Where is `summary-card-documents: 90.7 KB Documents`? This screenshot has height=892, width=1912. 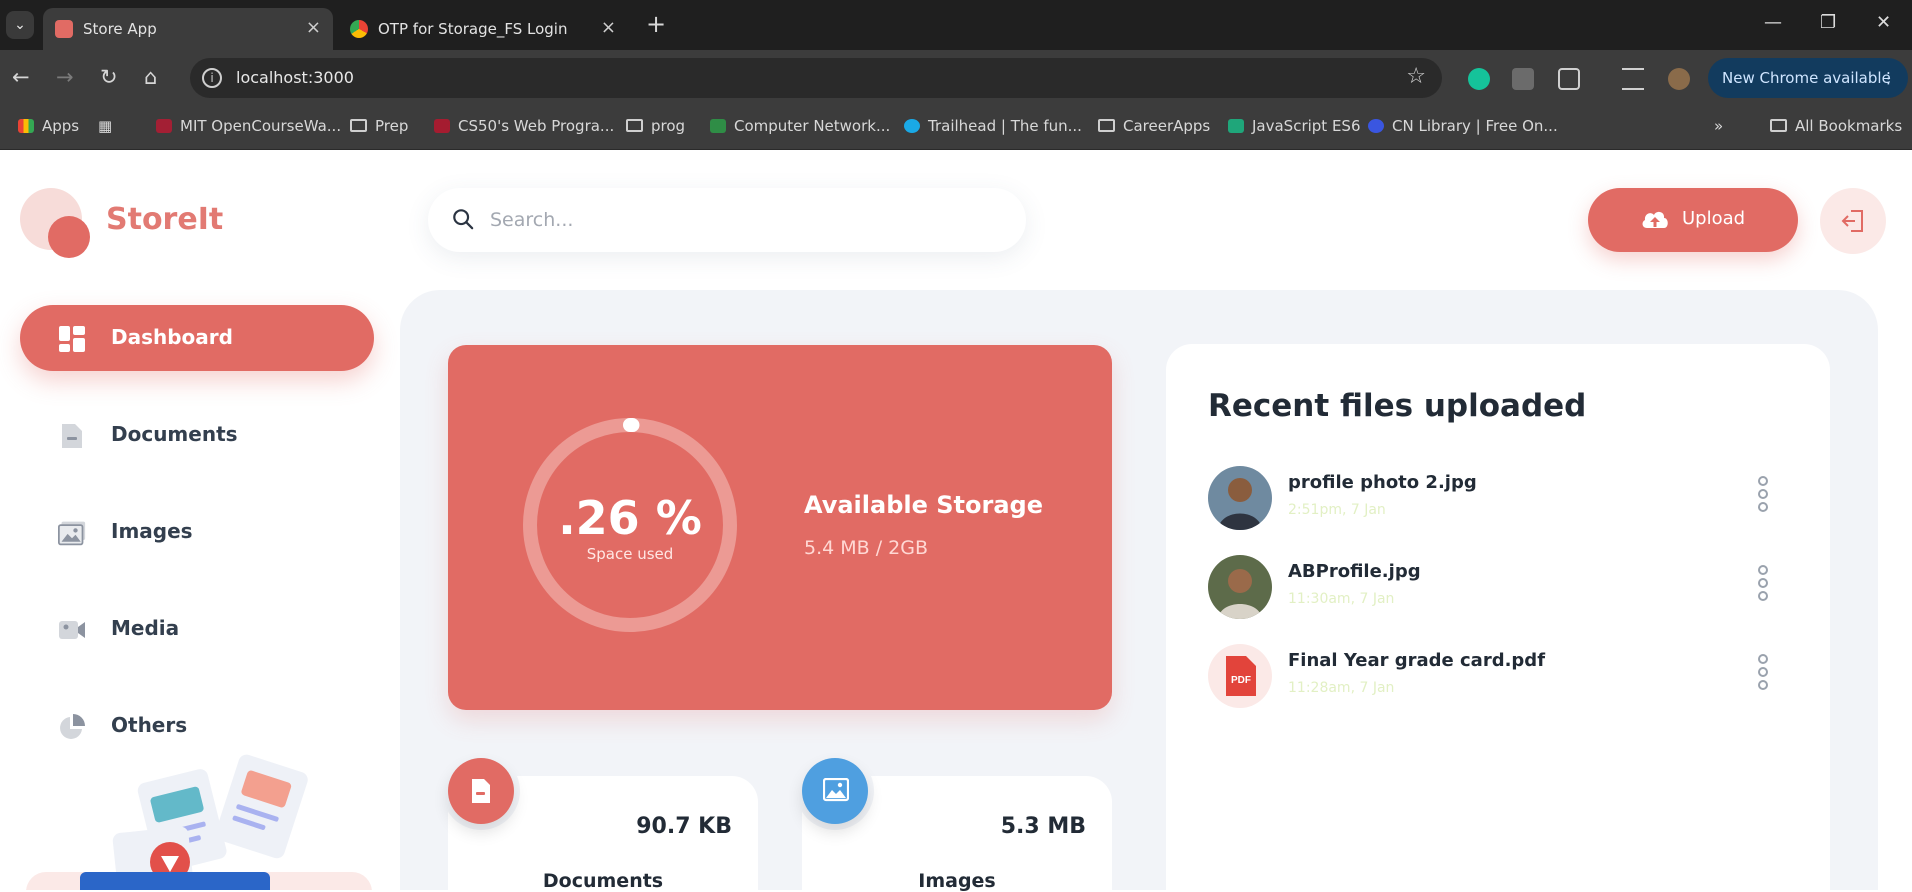 summary-card-documents: 90.7 KB Documents is located at coordinates (600, 822).